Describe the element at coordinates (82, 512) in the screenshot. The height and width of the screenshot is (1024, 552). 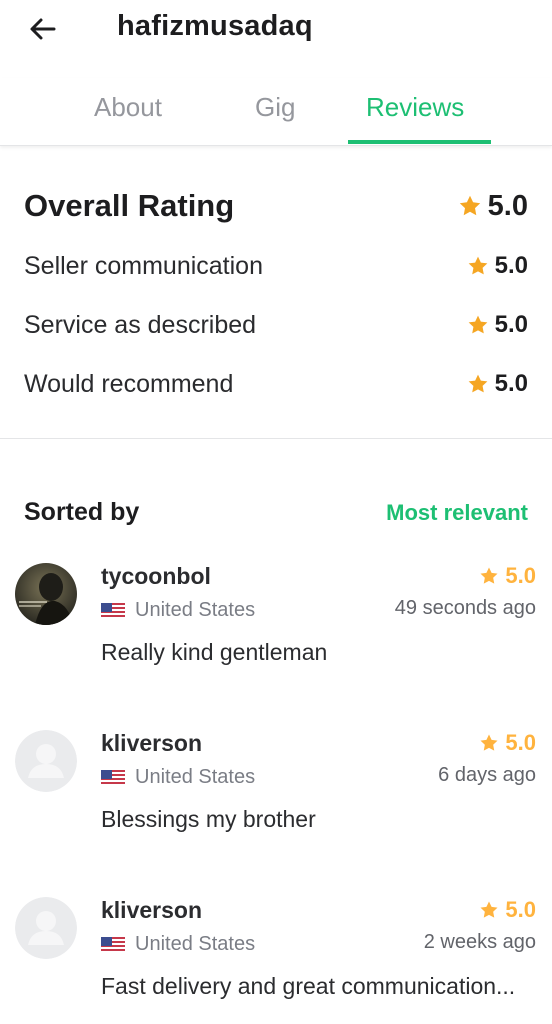
I see `sort-label: Sorted by` at that location.